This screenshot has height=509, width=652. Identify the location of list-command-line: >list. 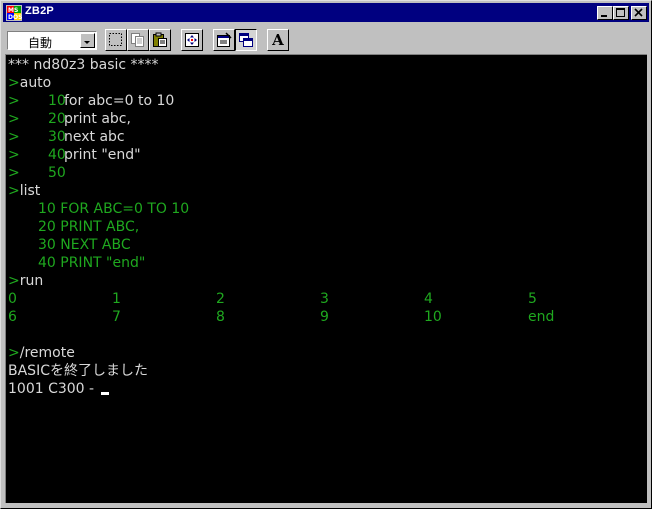
(24, 191).